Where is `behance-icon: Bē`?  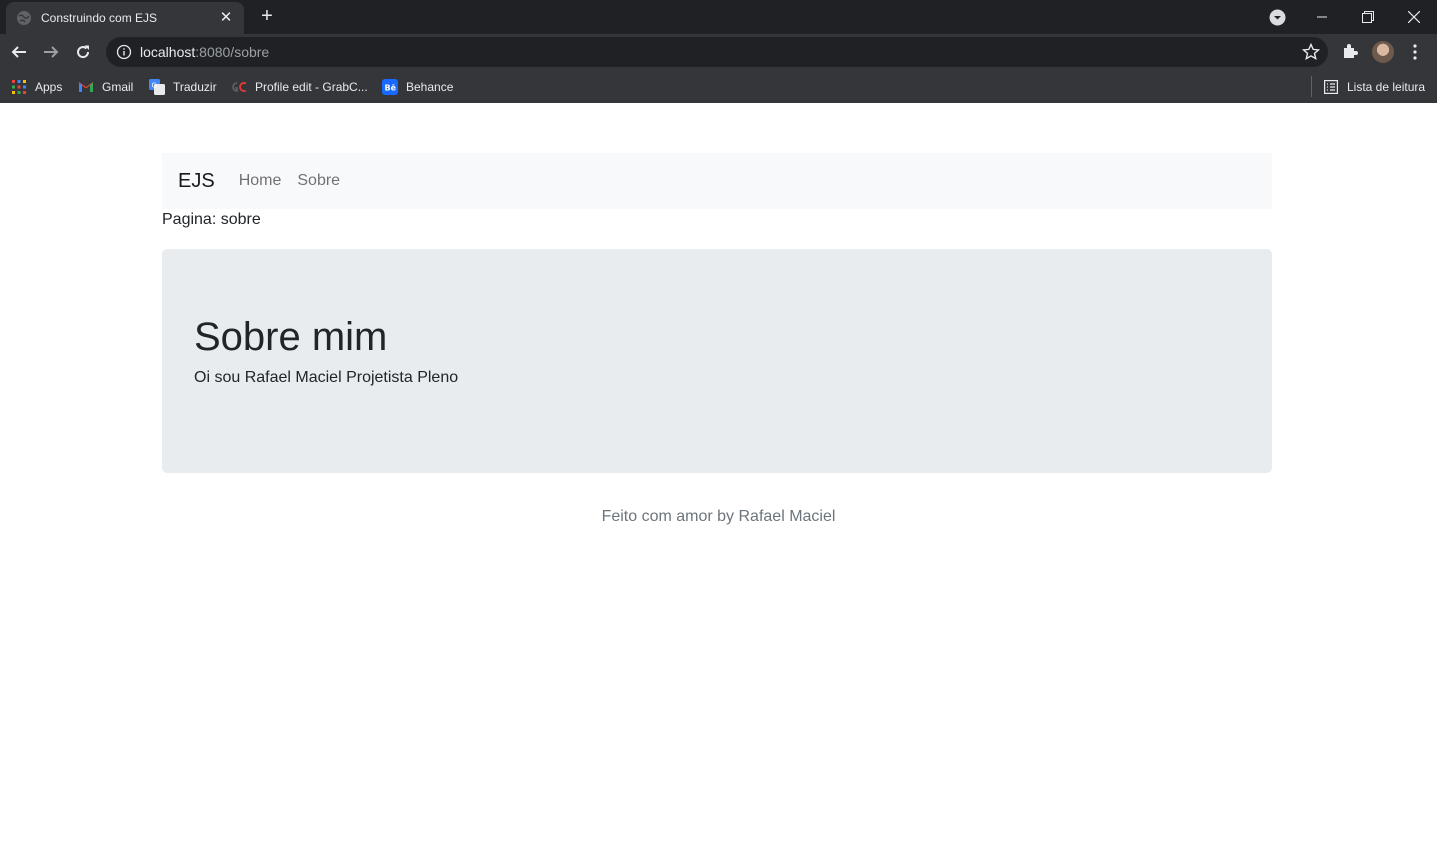
behance-icon: Bē is located at coordinates (390, 87).